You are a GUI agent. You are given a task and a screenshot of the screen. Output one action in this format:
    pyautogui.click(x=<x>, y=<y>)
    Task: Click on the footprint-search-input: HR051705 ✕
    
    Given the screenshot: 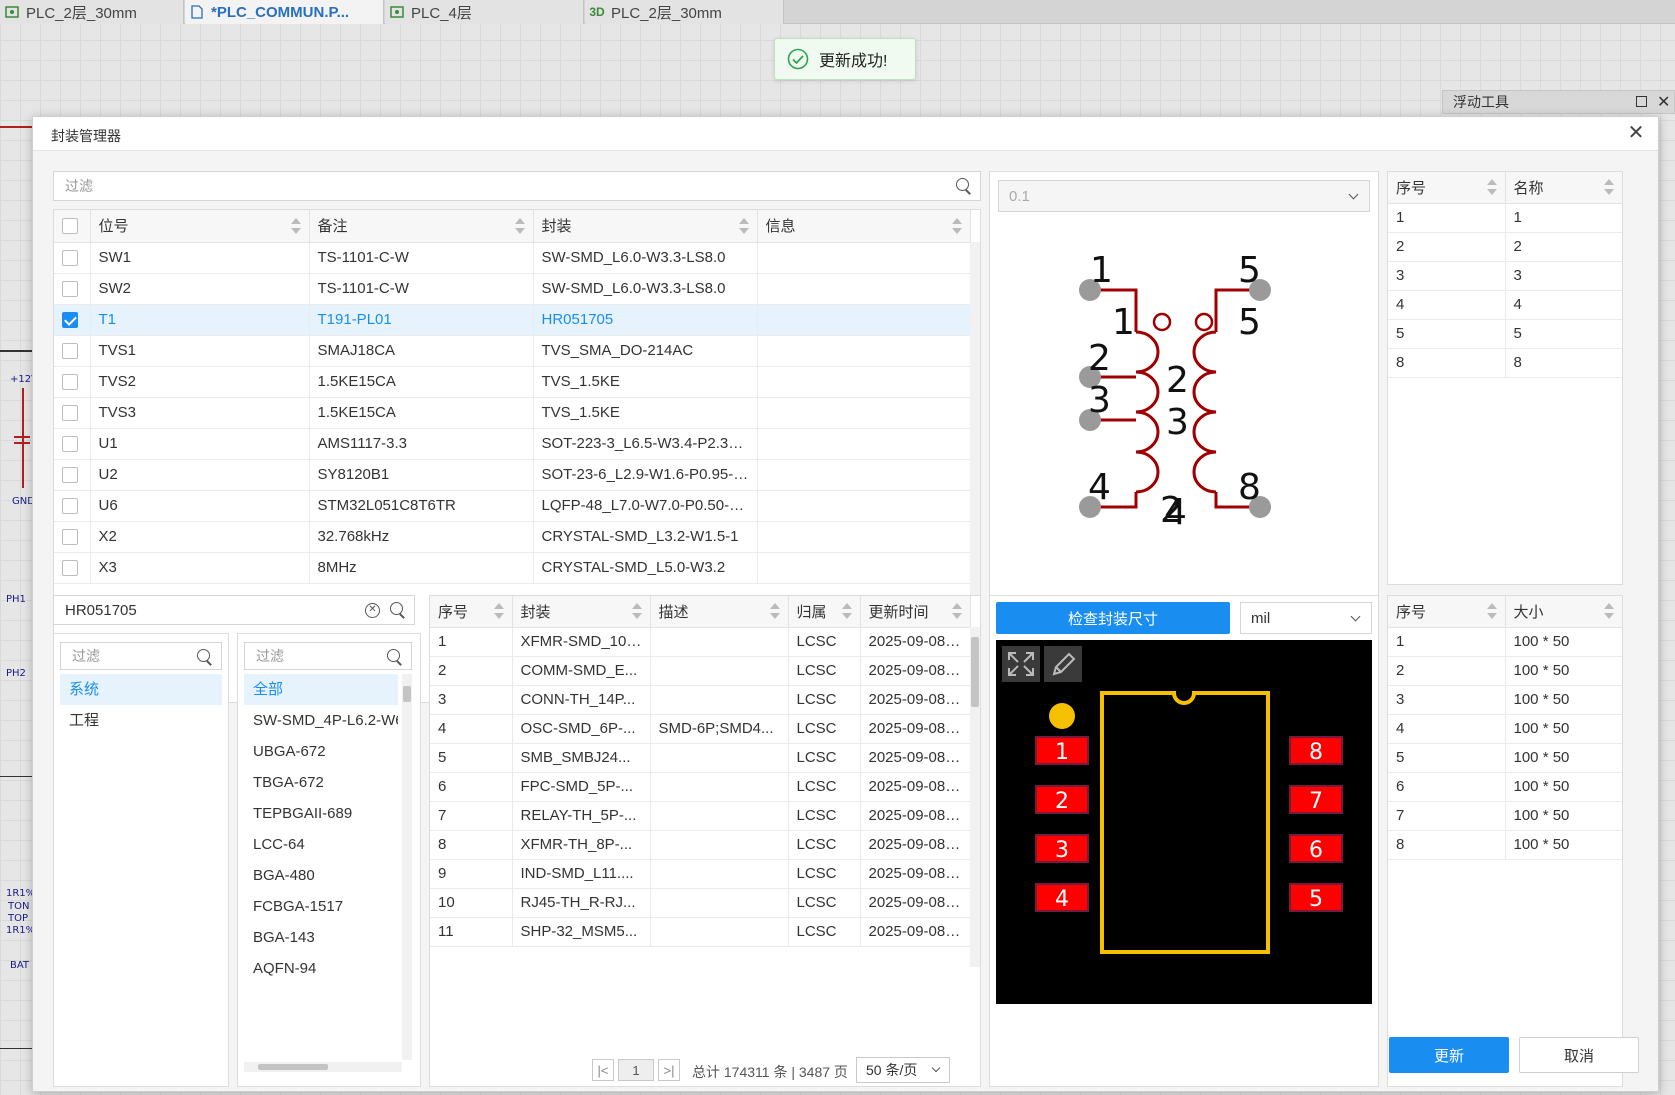 What is the action you would take?
    pyautogui.click(x=234, y=610)
    